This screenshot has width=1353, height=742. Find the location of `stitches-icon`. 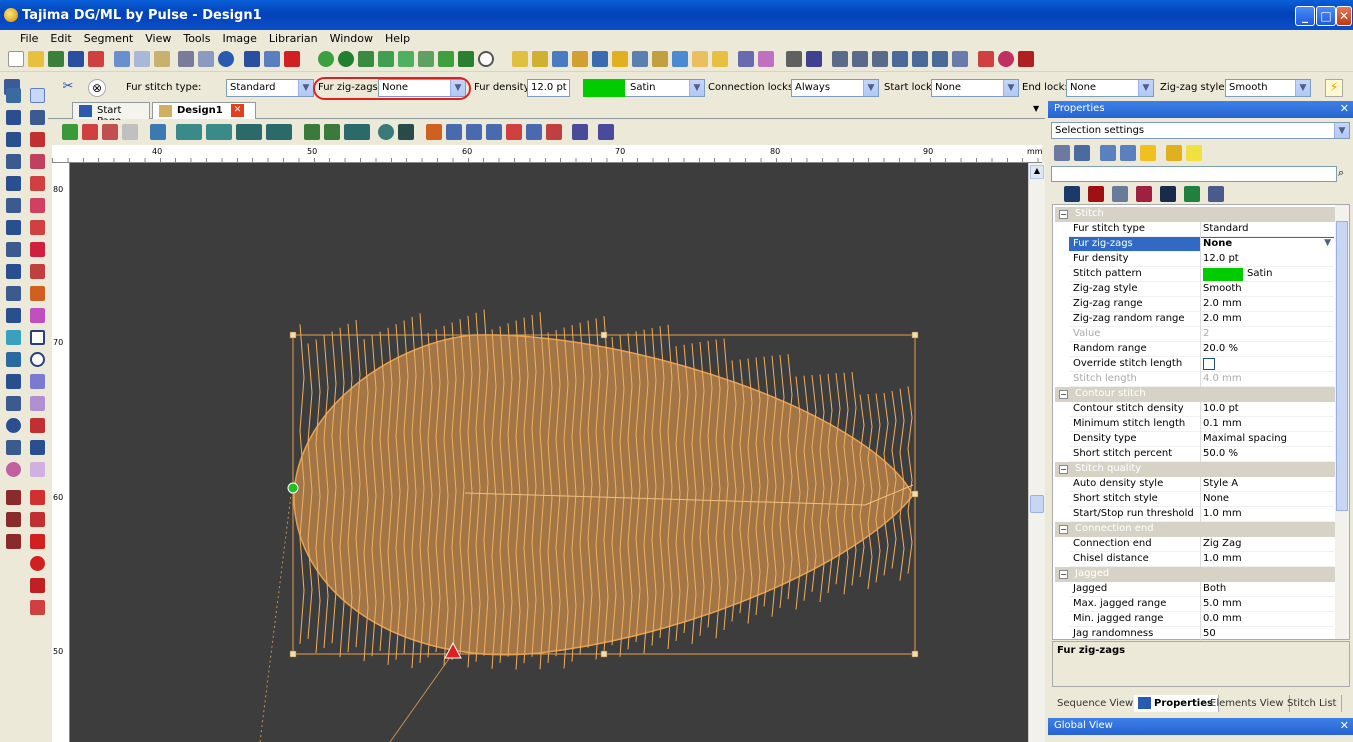

stitches-icon is located at coordinates (794, 59).